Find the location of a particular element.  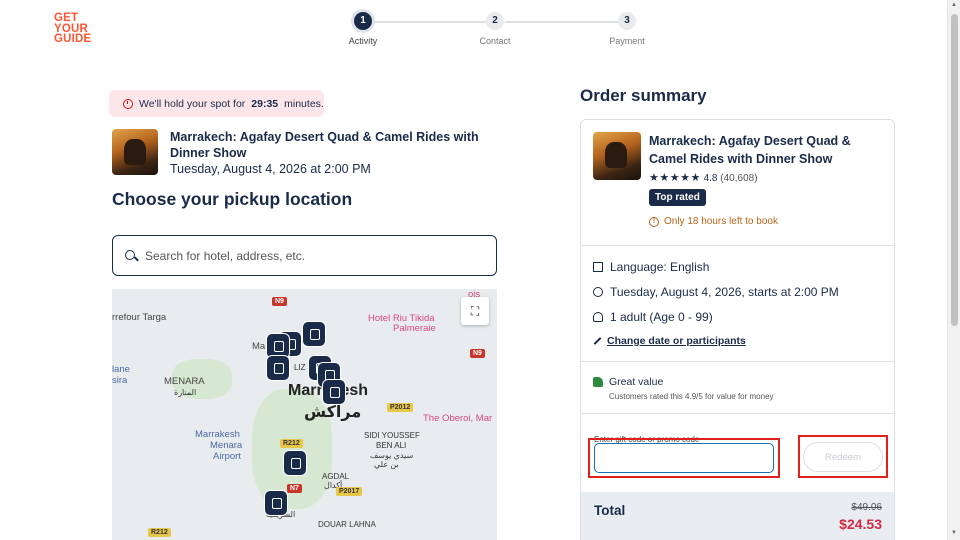

map-label: Ma is located at coordinates (259, 346).